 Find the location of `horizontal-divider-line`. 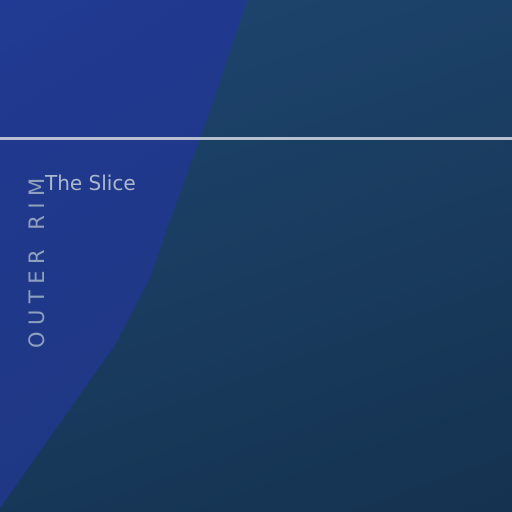

horizontal-divider-line is located at coordinates (256, 138).